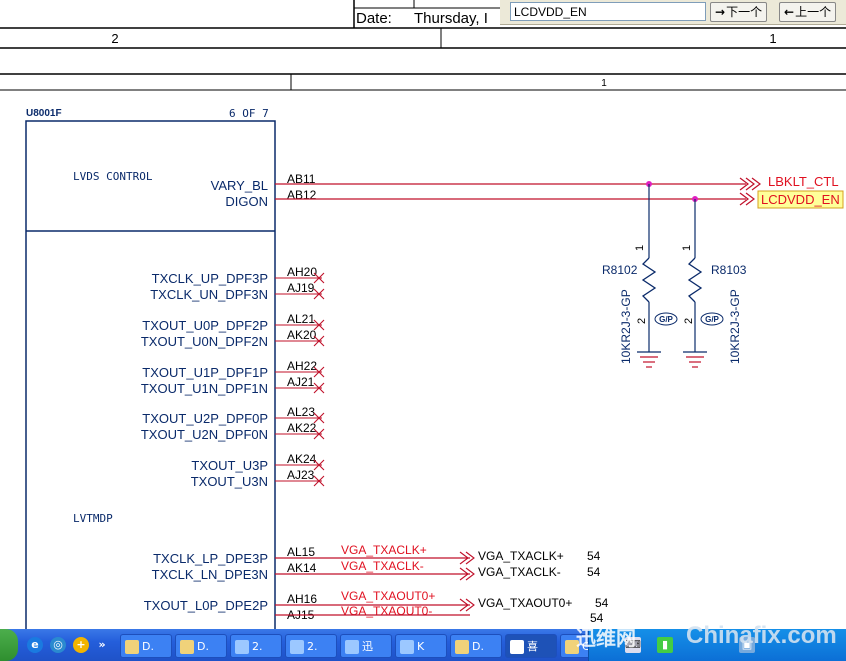 The height and width of the screenshot is (661, 846). Describe the element at coordinates (301, 412) in the screenshot. I see `nc-pin-num: AL23` at that location.